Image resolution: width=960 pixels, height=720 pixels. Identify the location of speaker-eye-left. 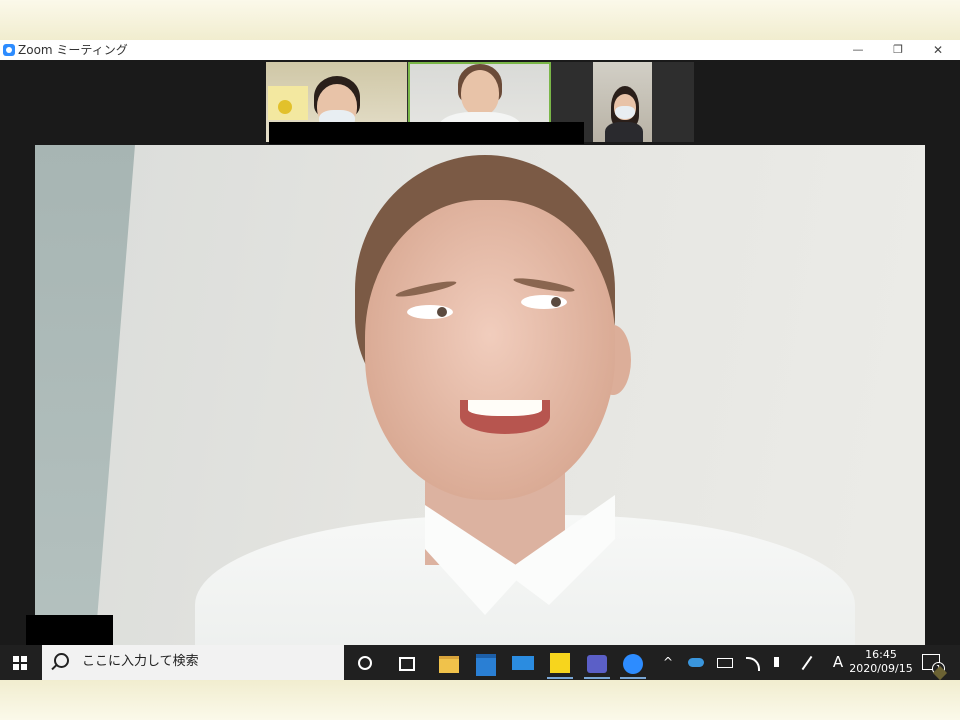
(430, 312).